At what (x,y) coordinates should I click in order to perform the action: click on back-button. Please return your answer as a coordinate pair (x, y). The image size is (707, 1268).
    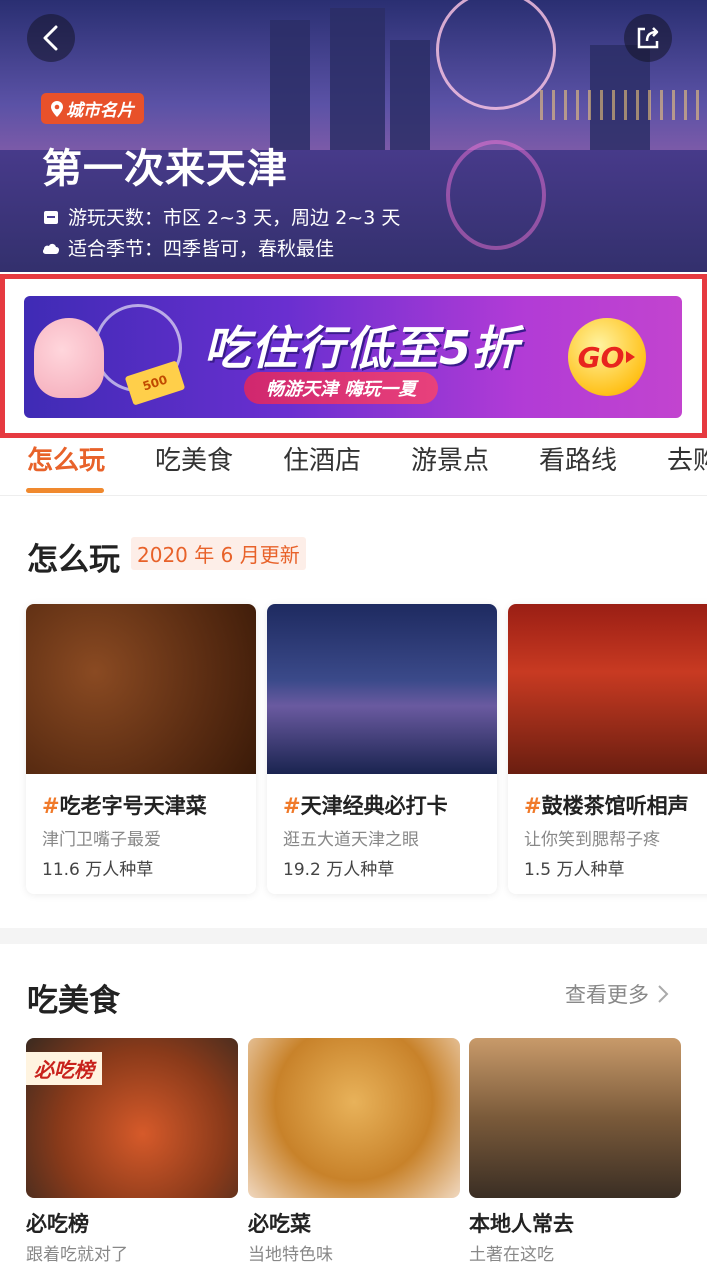
    Looking at the image, I should click on (51, 38).